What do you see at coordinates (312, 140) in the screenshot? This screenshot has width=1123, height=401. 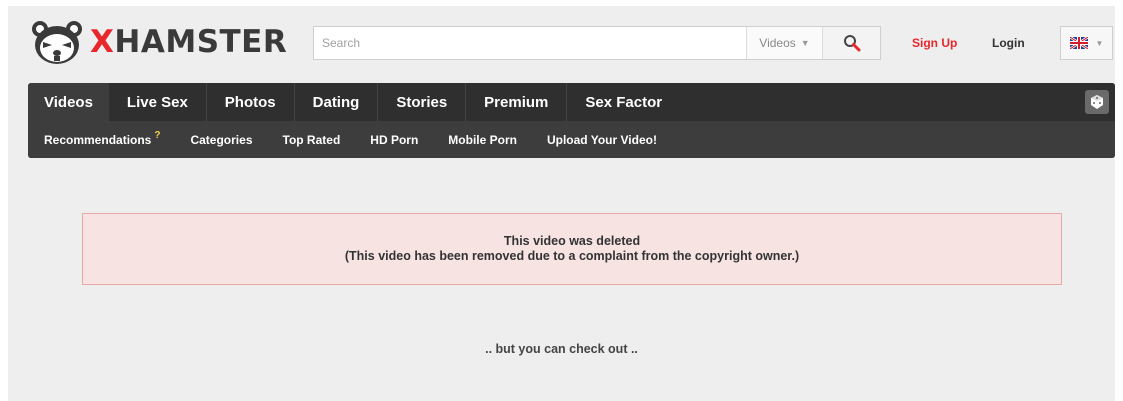 I see `subnav-top-rated: Top Rated` at bounding box center [312, 140].